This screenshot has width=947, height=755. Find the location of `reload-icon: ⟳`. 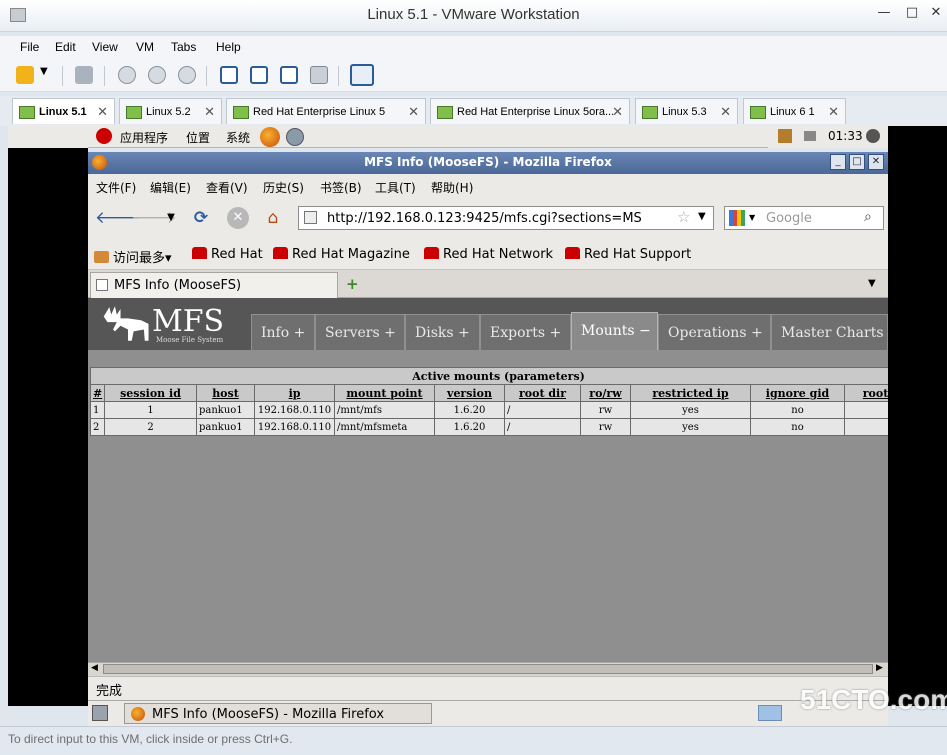

reload-icon: ⟳ is located at coordinates (201, 218).